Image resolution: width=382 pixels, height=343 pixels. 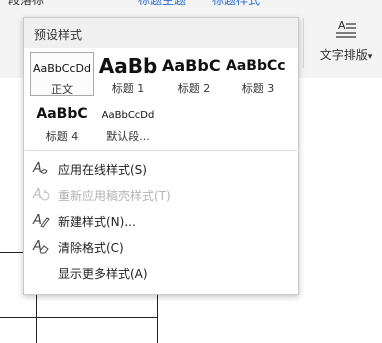 What do you see at coordinates (26, 4) in the screenshot?
I see `ribbon-tab-partial: 段落标` at bounding box center [26, 4].